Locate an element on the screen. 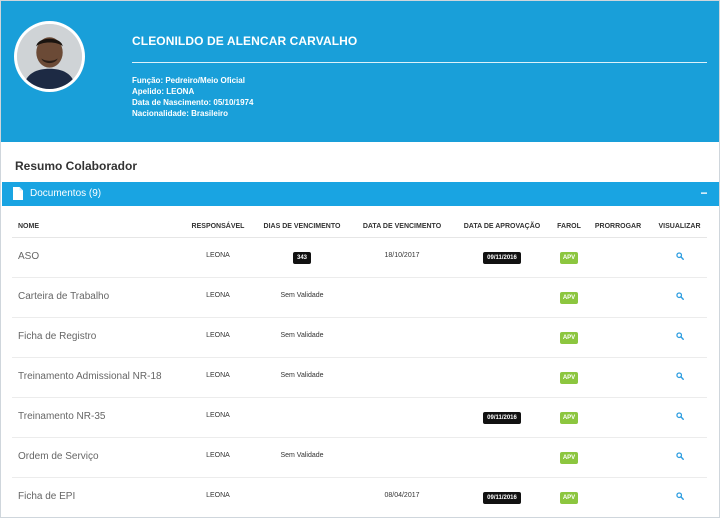 Image resolution: width=720 pixels, height=518 pixels. header-nome: NOME is located at coordinates (28, 226).